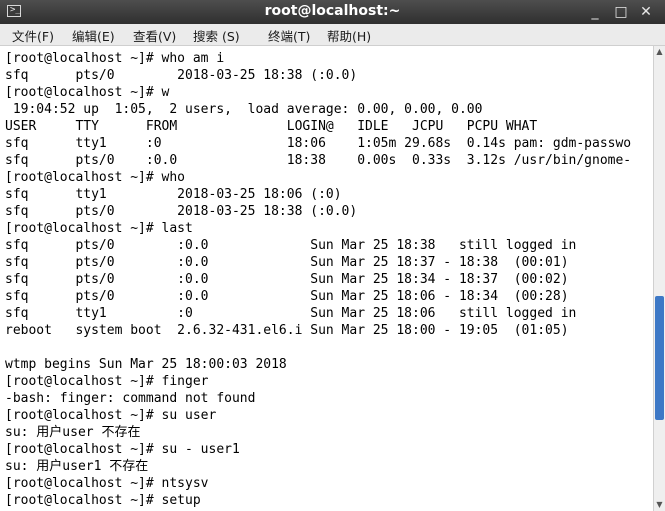 The height and width of the screenshot is (511, 665). I want to click on window-title: root@localhost:~, so click(332, 11).